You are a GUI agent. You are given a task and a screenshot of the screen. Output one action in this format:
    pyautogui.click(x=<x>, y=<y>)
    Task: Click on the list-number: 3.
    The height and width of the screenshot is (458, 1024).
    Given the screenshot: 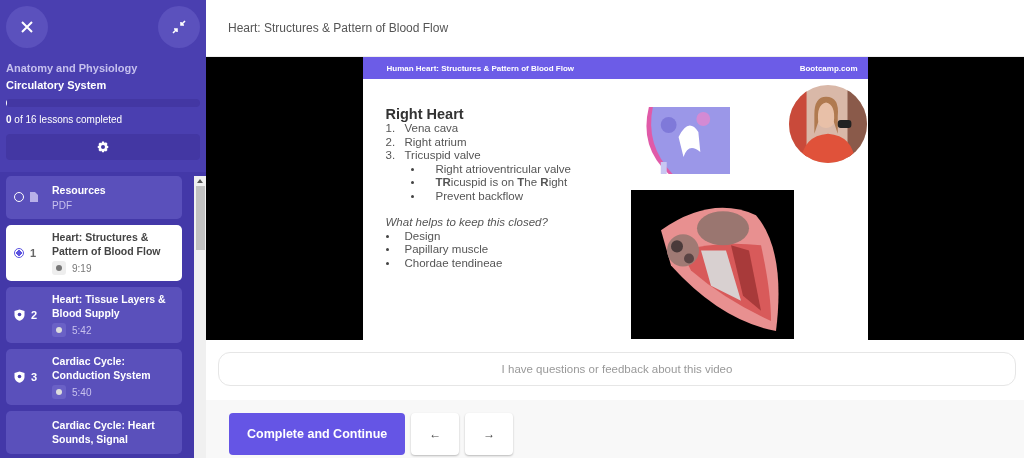 What is the action you would take?
    pyautogui.click(x=391, y=156)
    